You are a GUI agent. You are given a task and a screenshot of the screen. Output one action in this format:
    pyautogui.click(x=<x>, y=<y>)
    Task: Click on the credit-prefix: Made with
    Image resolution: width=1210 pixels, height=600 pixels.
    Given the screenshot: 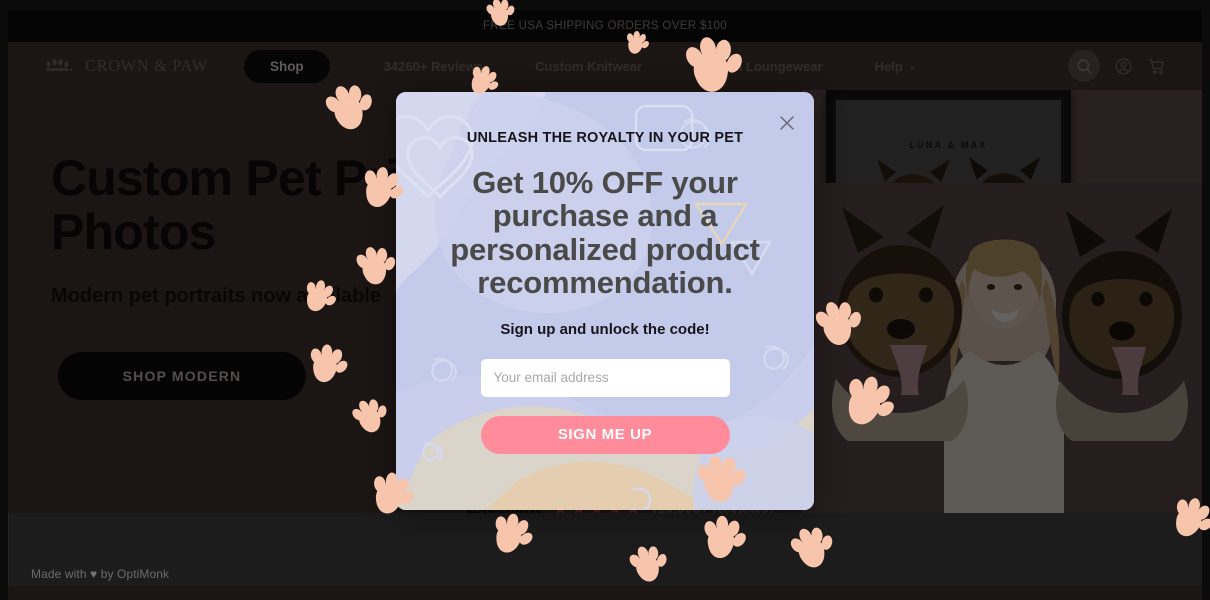 What is the action you would take?
    pyautogui.click(x=61, y=574)
    